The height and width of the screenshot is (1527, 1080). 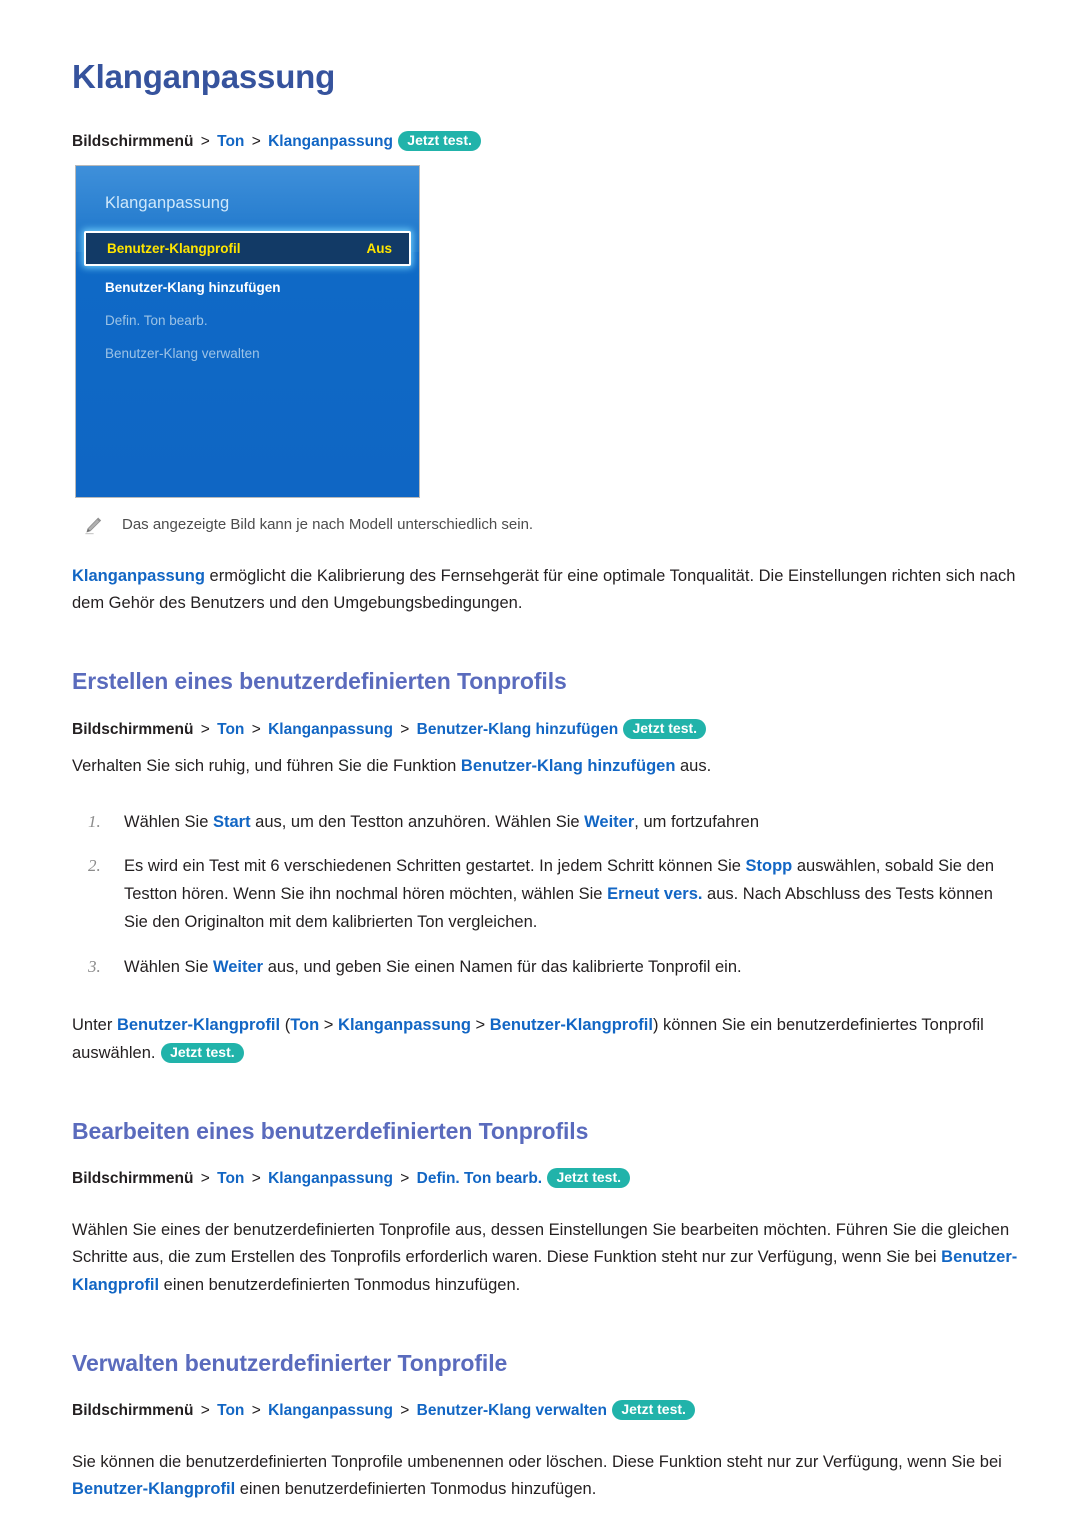 I want to click on pencil-icon, so click(x=93, y=526).